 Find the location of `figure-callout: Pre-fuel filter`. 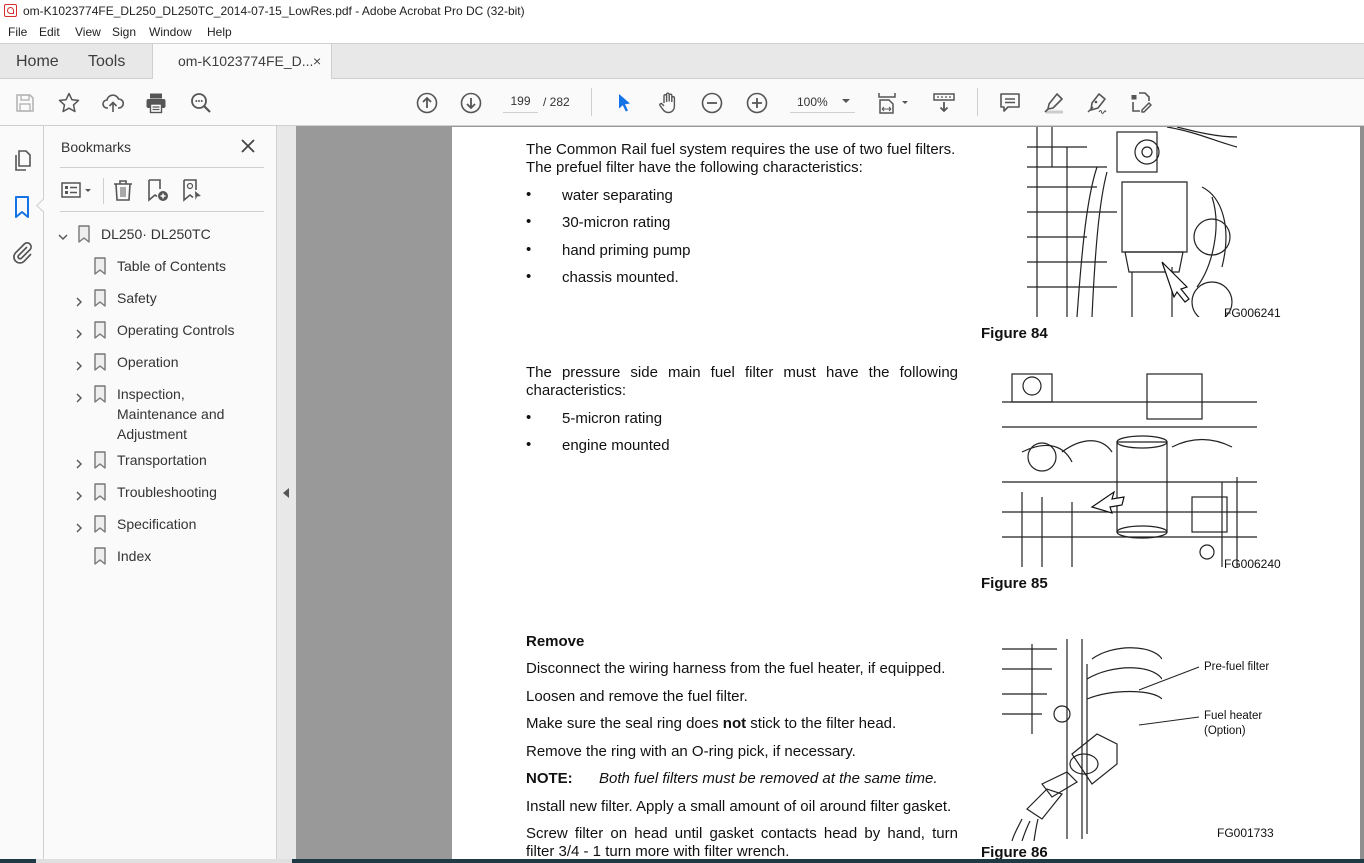

figure-callout: Pre-fuel filter is located at coordinates (1237, 667).